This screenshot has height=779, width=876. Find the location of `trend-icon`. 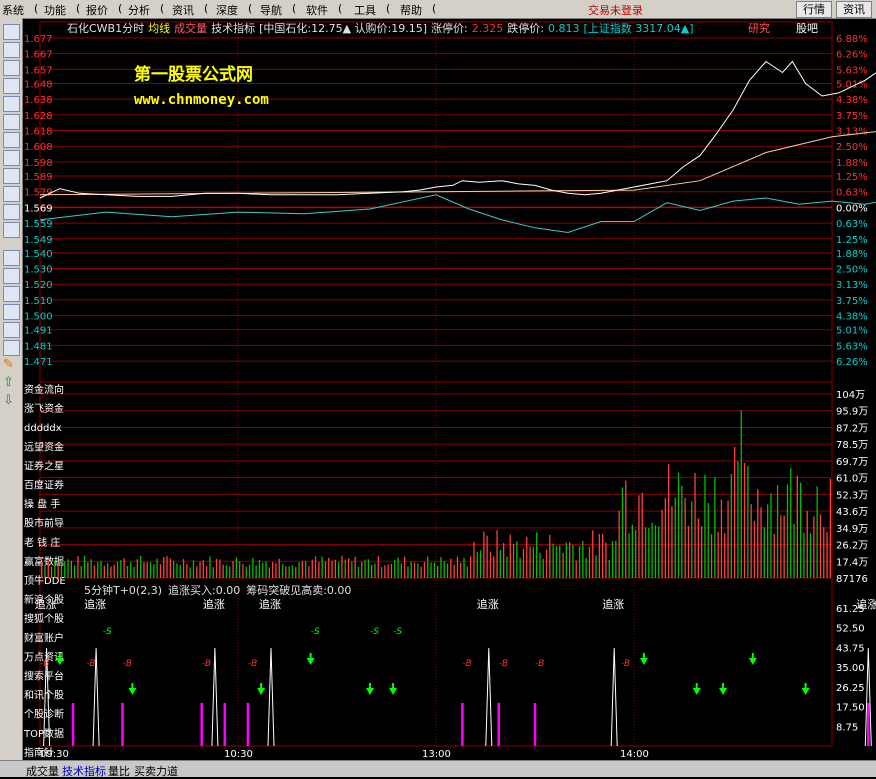

trend-icon is located at coordinates (11, 294).